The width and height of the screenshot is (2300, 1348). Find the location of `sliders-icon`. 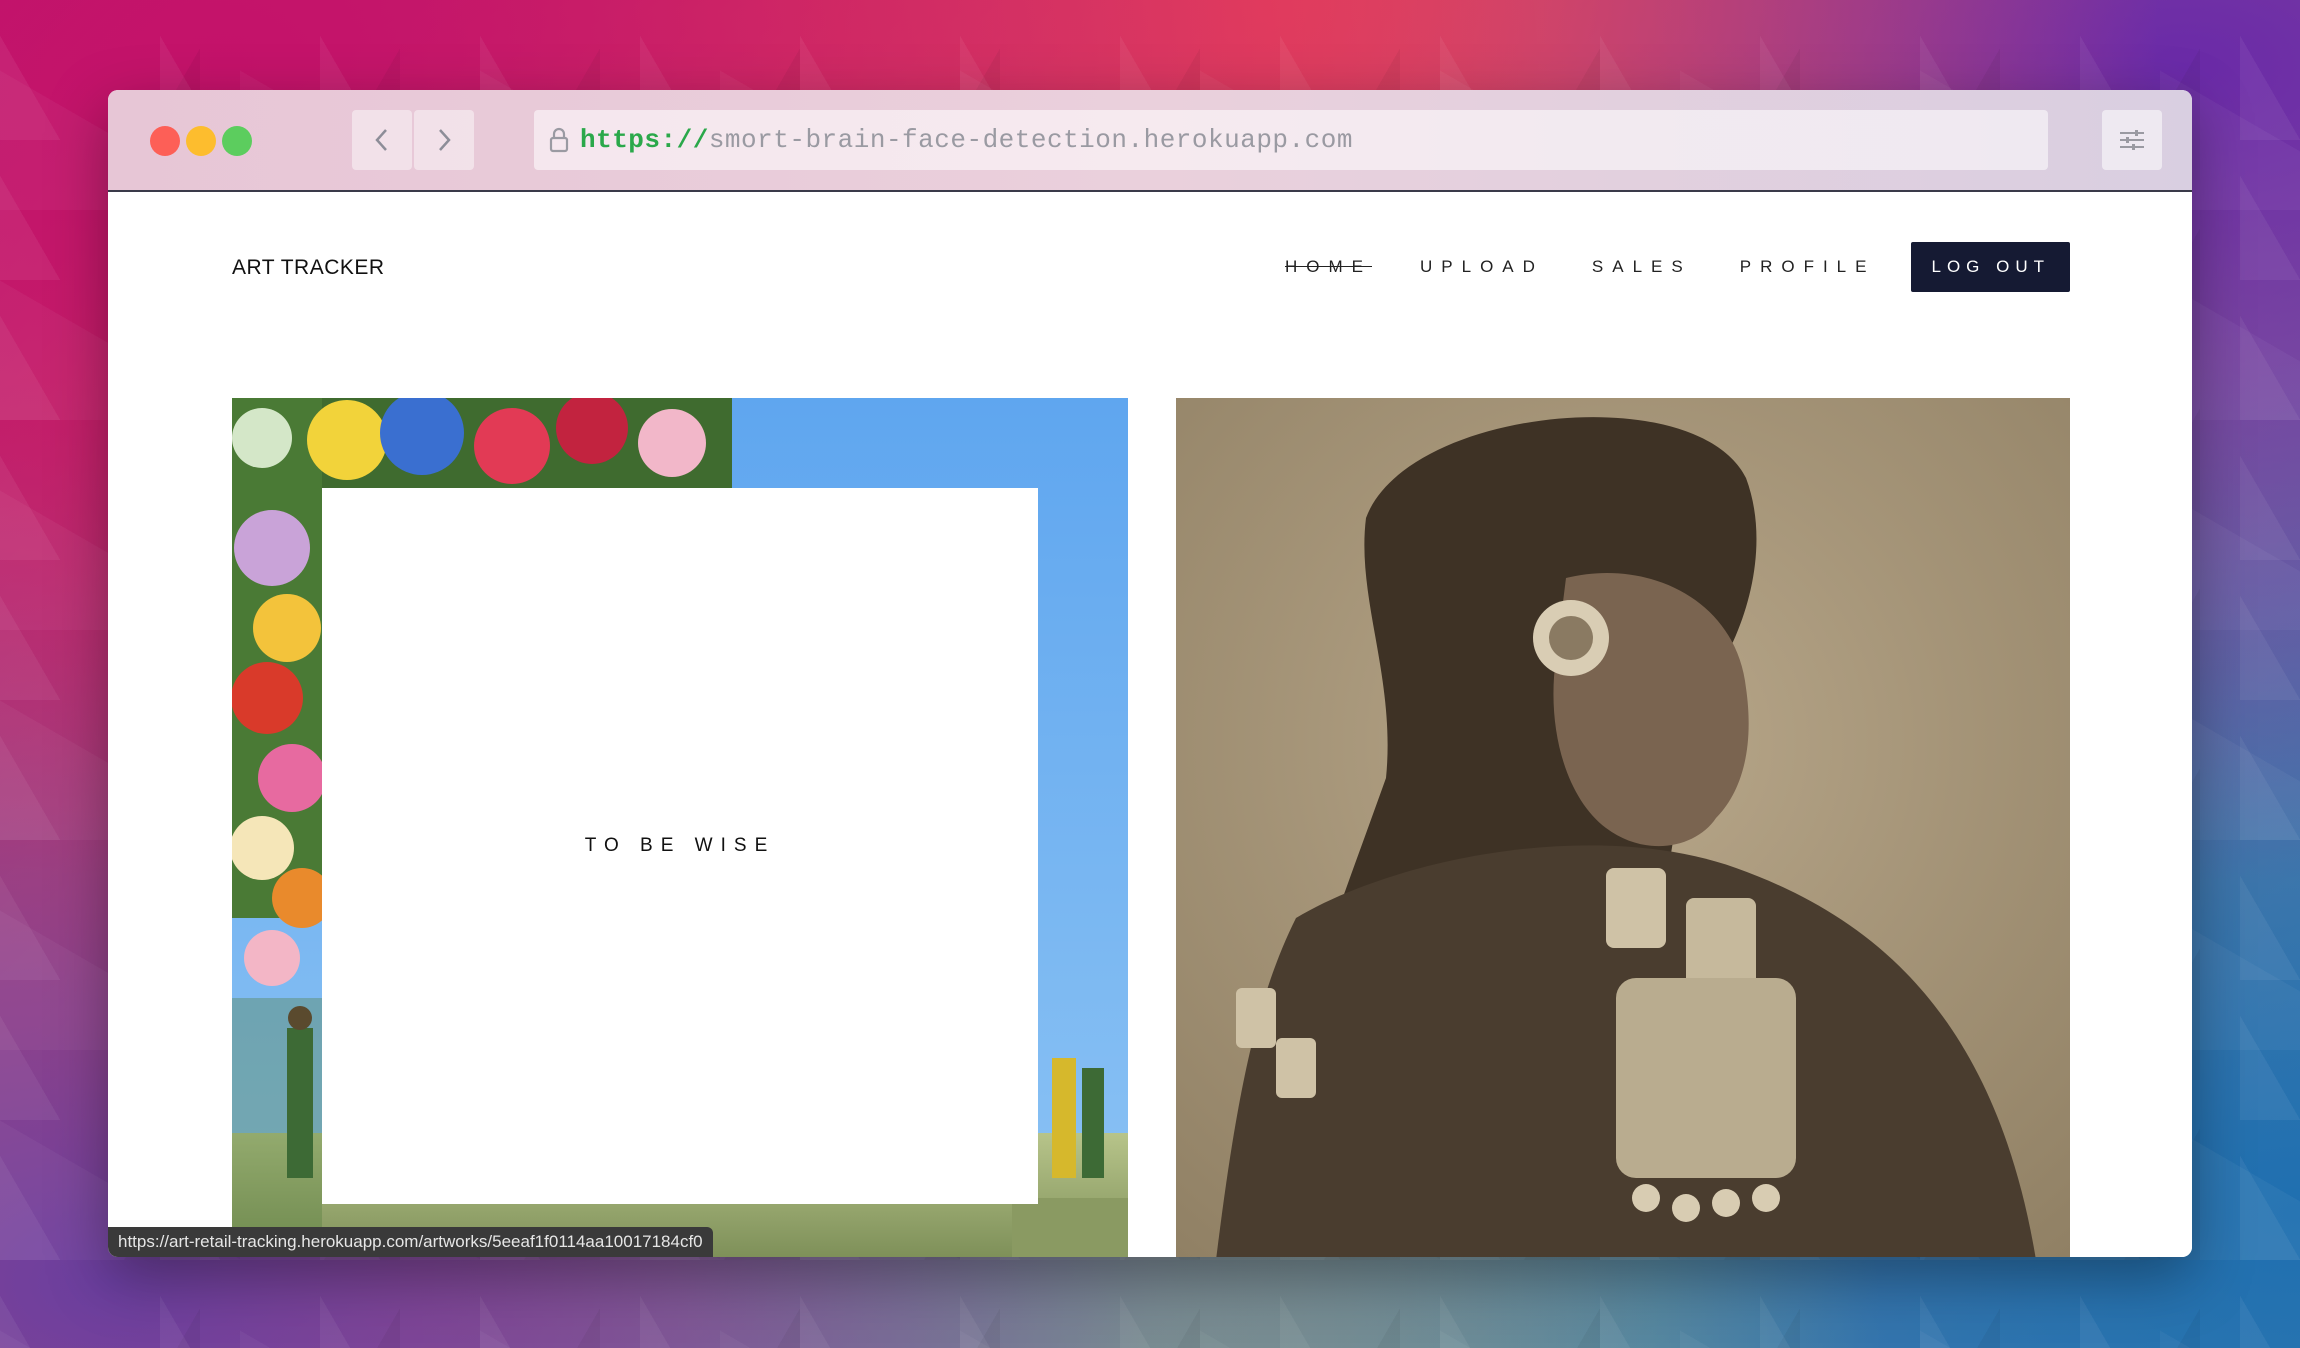

sliders-icon is located at coordinates (2132, 140).